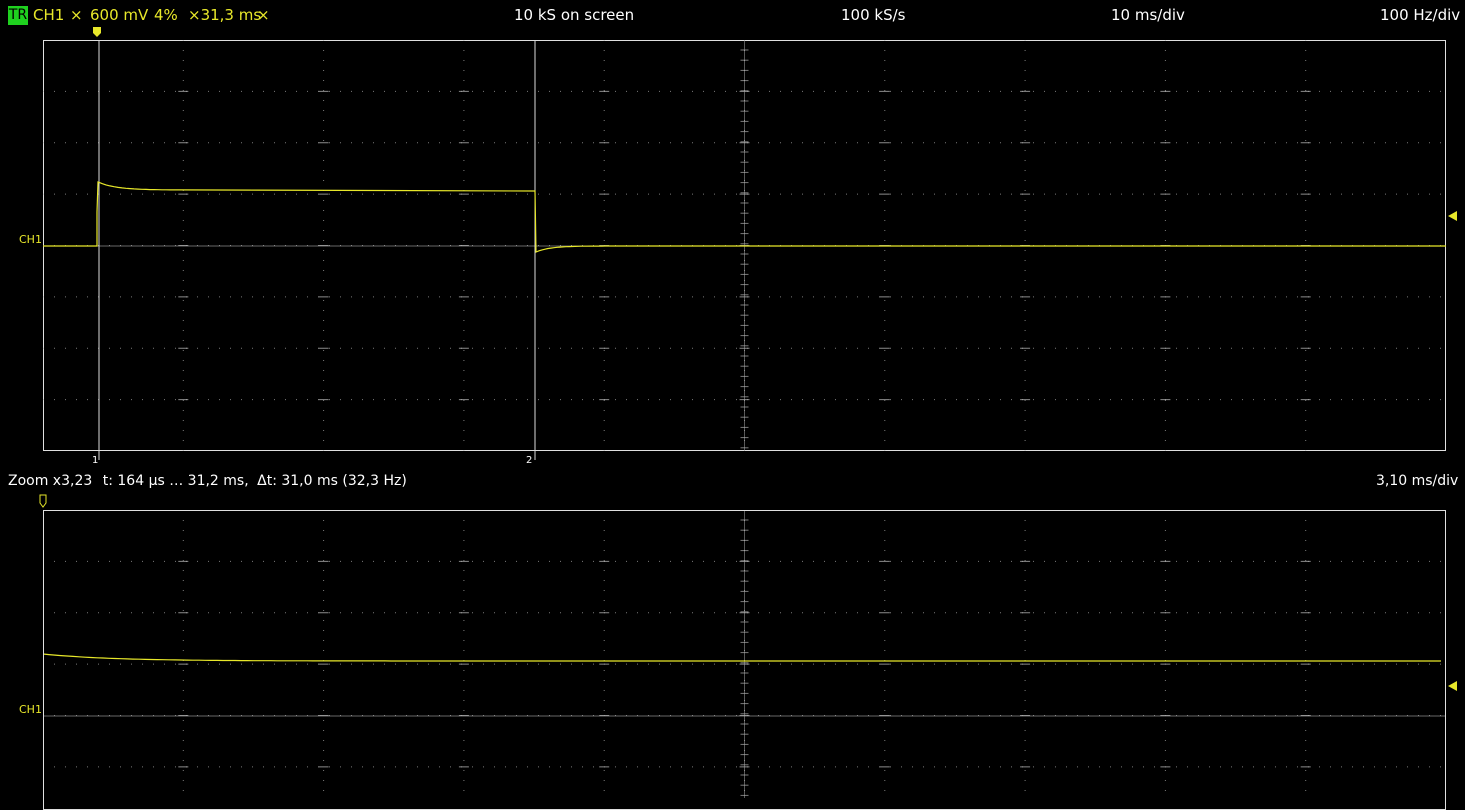 The height and width of the screenshot is (810, 1465). What do you see at coordinates (1452, 686) in the screenshot?
I see `zoom-level-marker` at bounding box center [1452, 686].